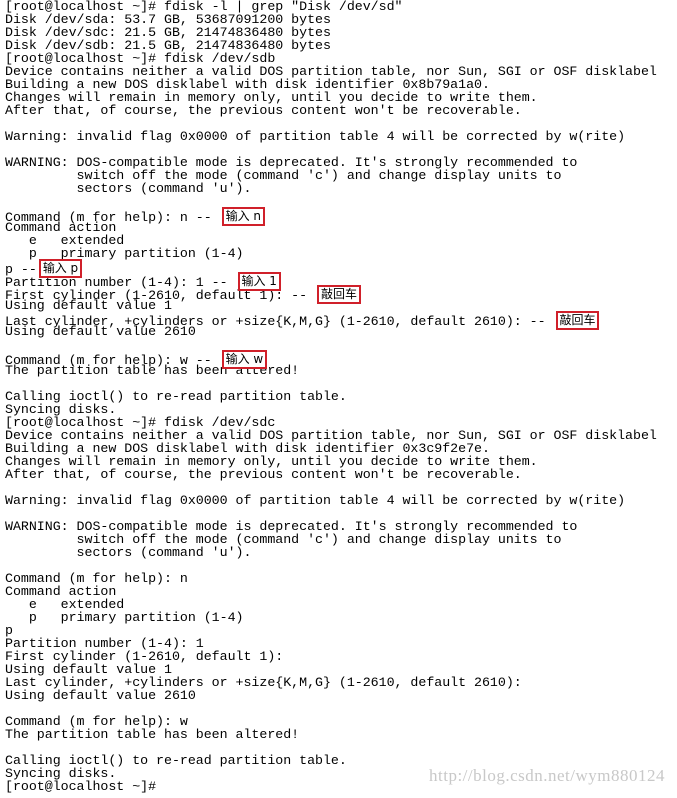  Describe the element at coordinates (152, 734) in the screenshot. I see `terminal-line-text: The partition table has been altered!` at that location.